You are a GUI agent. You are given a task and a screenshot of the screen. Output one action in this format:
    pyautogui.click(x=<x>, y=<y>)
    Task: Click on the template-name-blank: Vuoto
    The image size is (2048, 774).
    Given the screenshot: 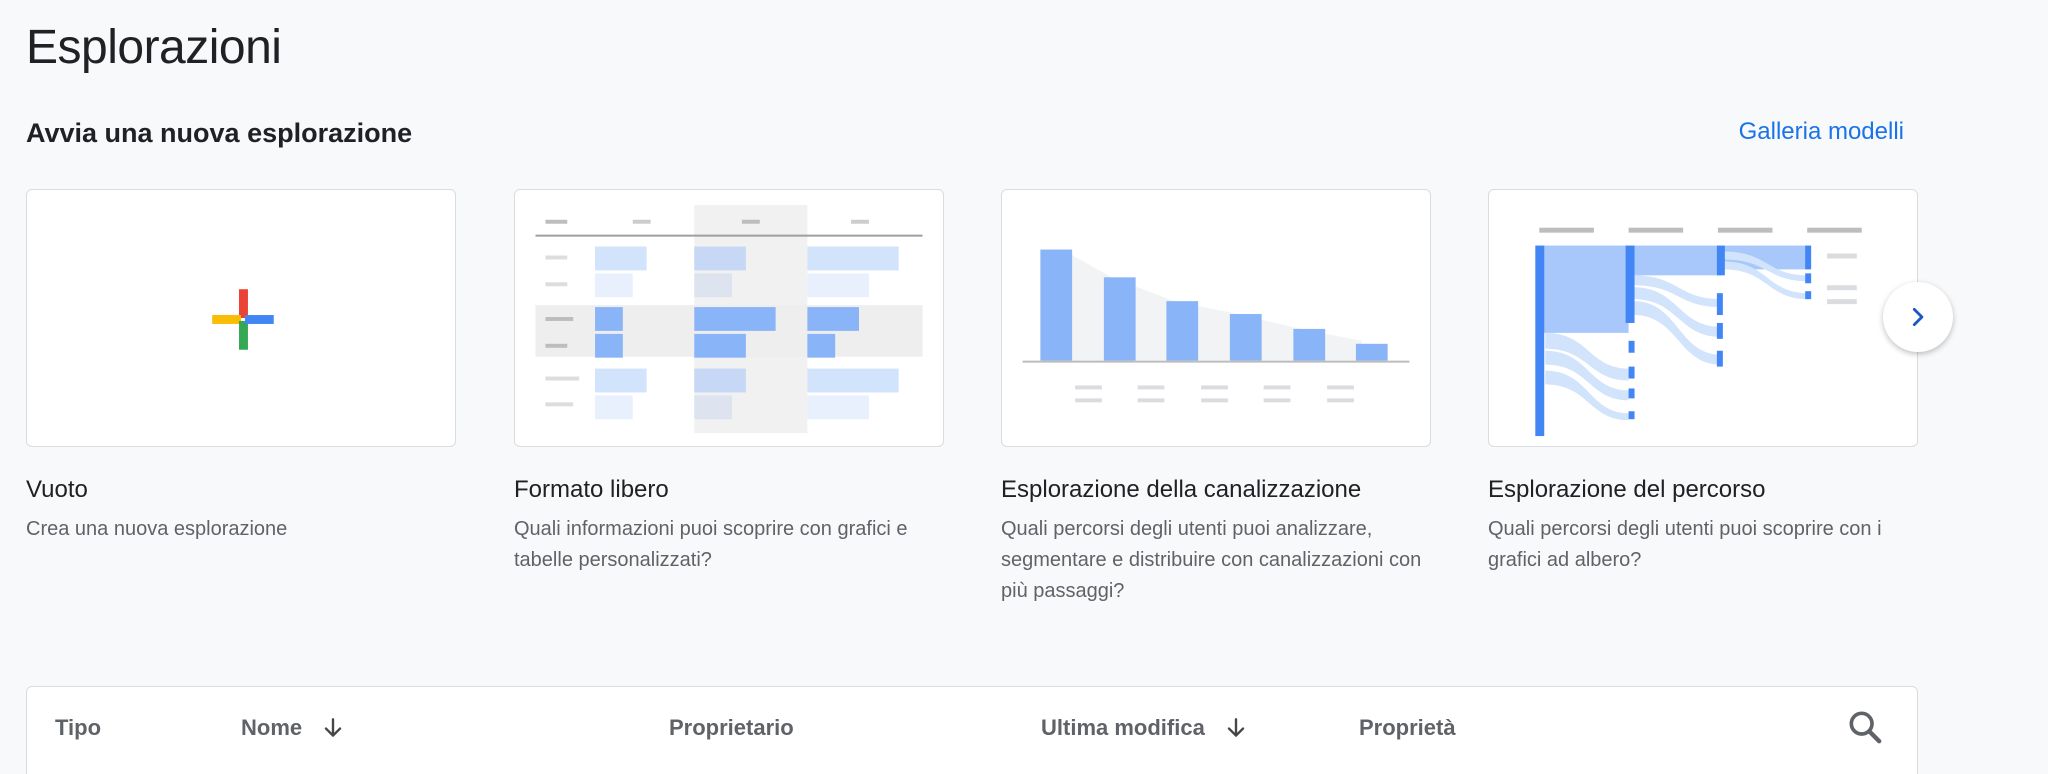 What is the action you would take?
    pyautogui.click(x=57, y=489)
    